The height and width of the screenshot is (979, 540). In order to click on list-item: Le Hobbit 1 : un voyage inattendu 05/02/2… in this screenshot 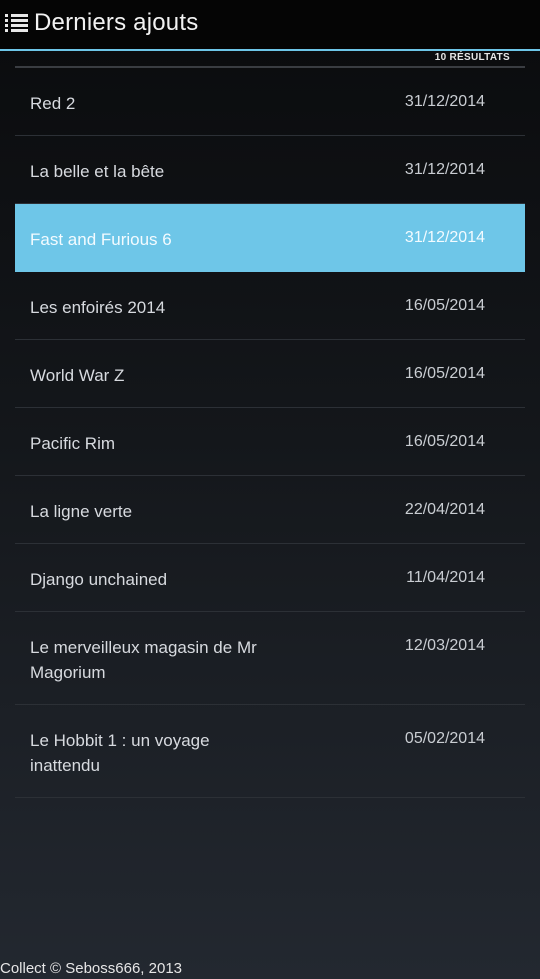, I will do `click(270, 751)`.